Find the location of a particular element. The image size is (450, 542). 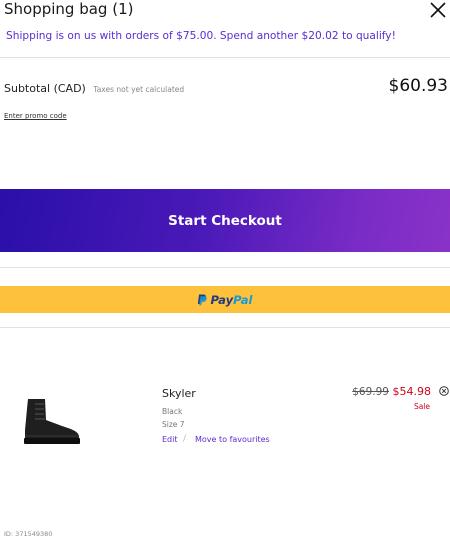

paypal-text-pay: Pay is located at coordinates (222, 299).